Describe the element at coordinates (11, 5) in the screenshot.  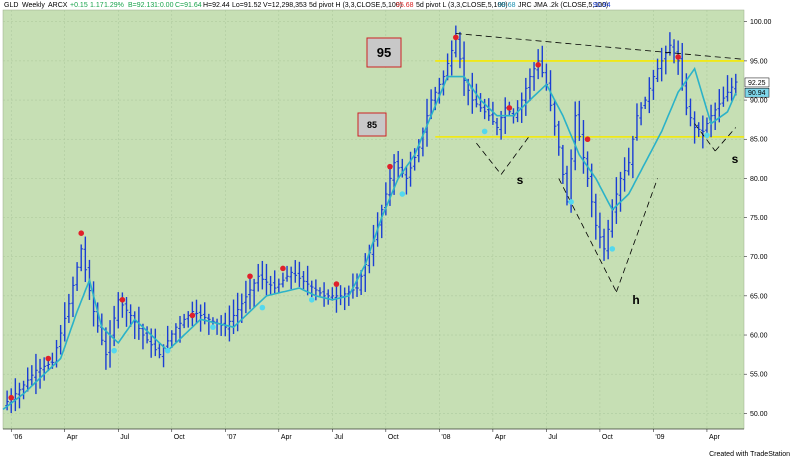
I see `header-symbol: GLD` at that location.